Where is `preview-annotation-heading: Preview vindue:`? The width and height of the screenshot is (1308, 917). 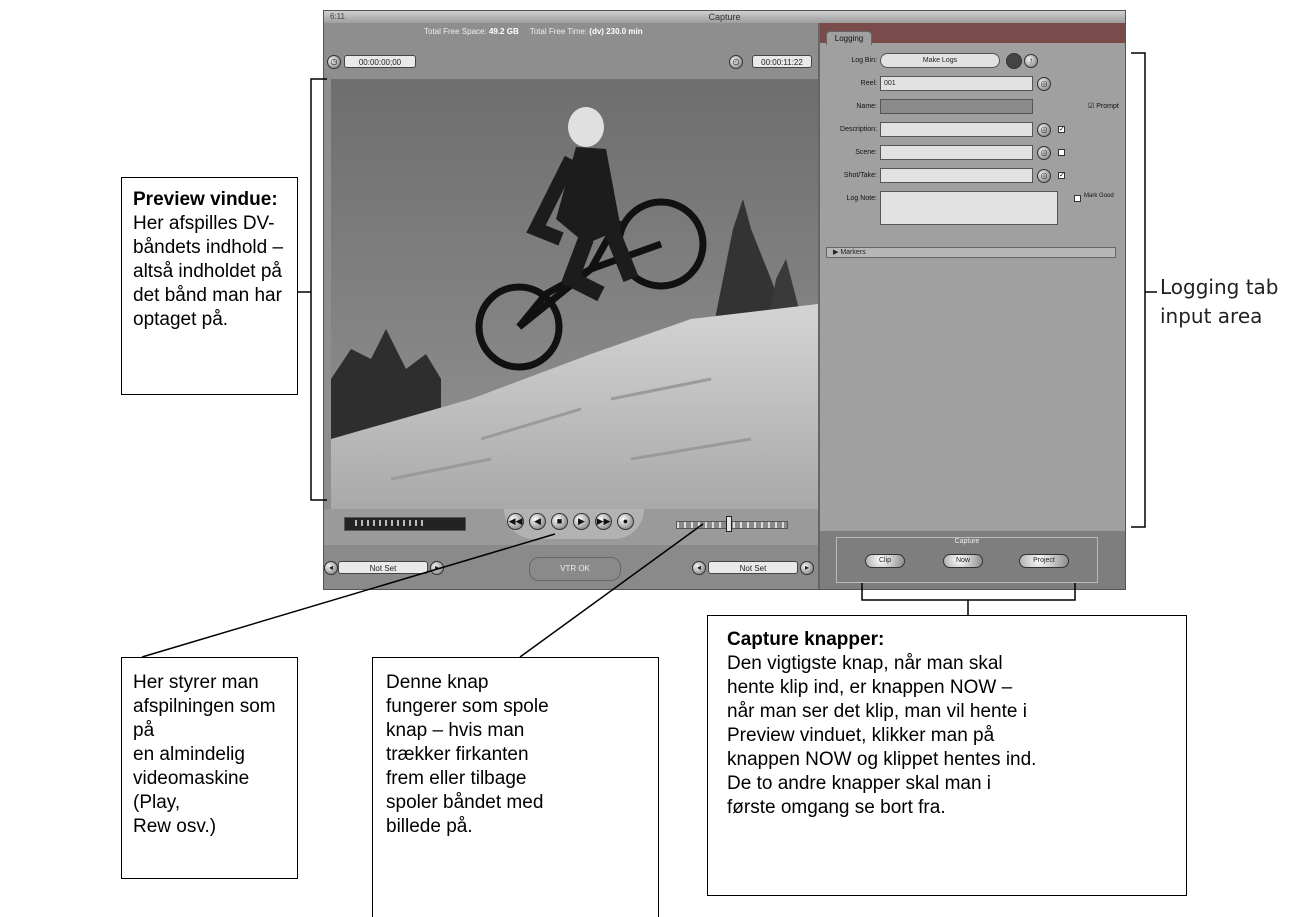 preview-annotation-heading: Preview vindue: is located at coordinates (205, 199).